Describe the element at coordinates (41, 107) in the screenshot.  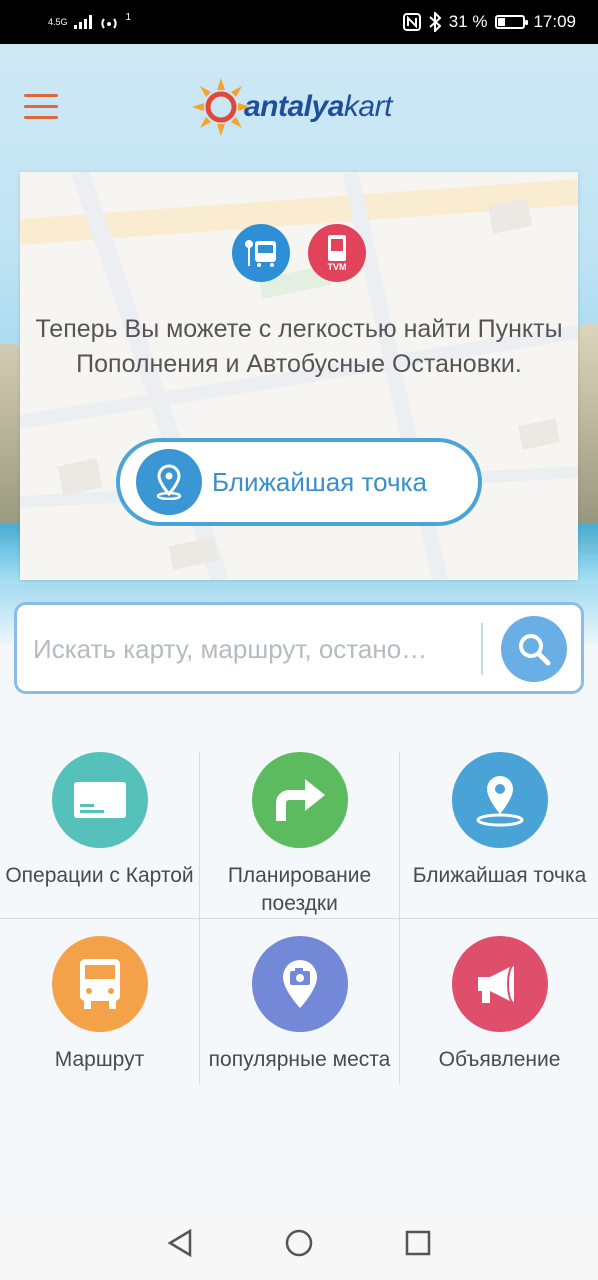
I see `menu-icon` at that location.